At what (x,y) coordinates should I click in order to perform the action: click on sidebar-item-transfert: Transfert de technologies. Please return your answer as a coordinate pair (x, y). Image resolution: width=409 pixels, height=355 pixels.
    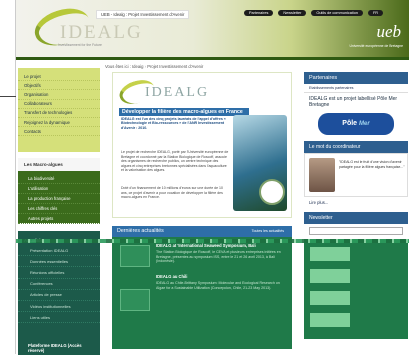
    Looking at the image, I should click on (59, 113).